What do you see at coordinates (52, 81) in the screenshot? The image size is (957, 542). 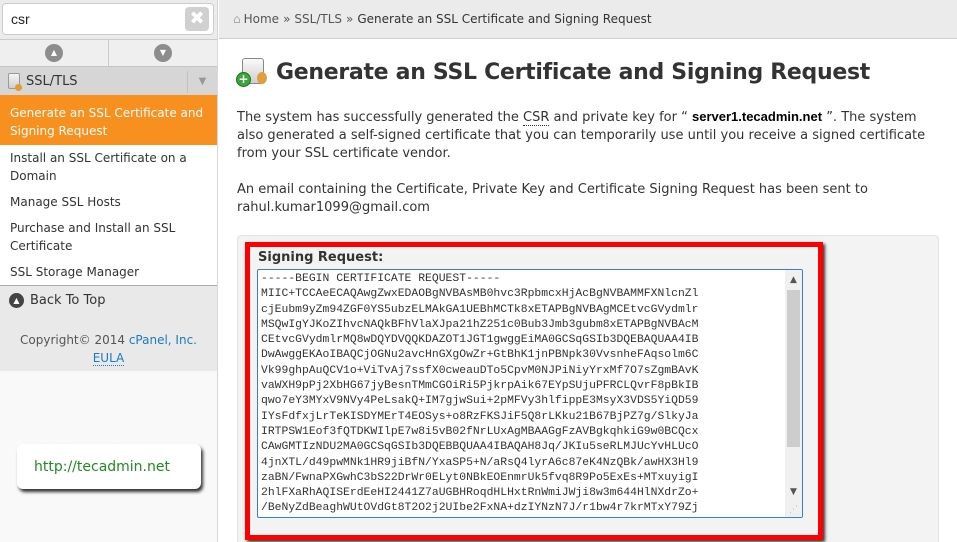 I see `sidebar-group-label: SSL/TLS` at bounding box center [52, 81].